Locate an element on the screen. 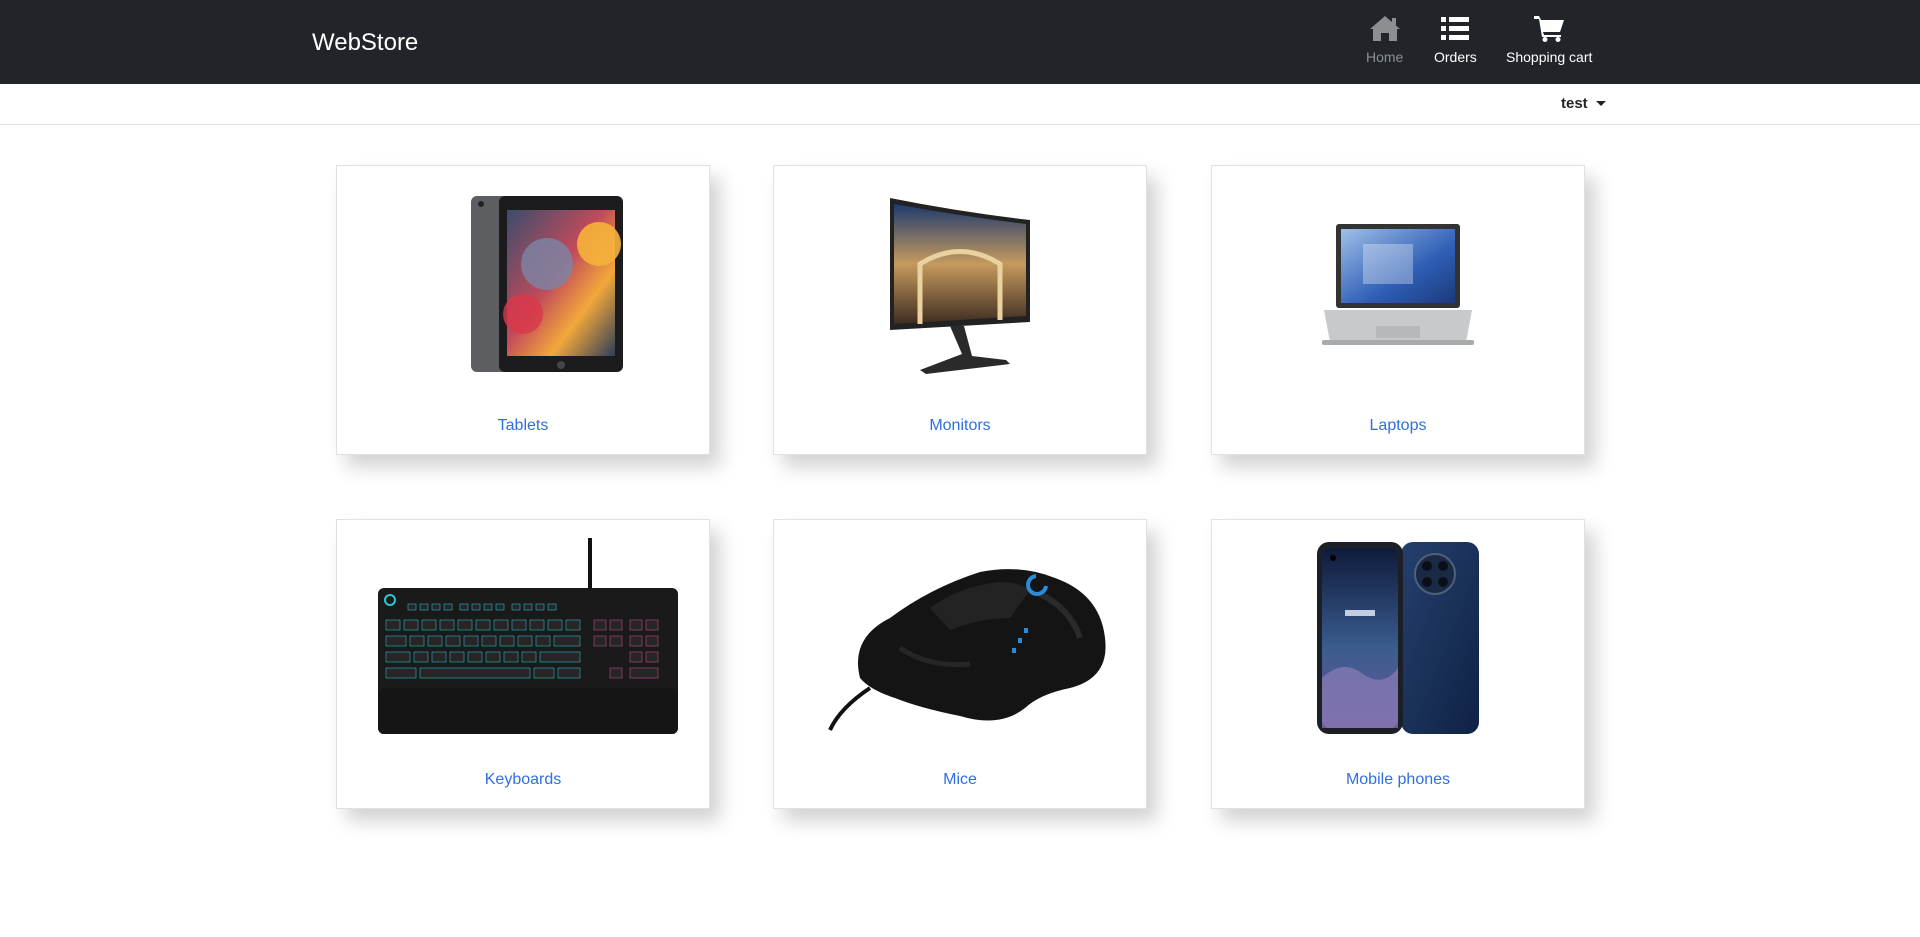 The height and width of the screenshot is (937, 1920). nav-cart-label: Shopping cart is located at coordinates (1549, 57).